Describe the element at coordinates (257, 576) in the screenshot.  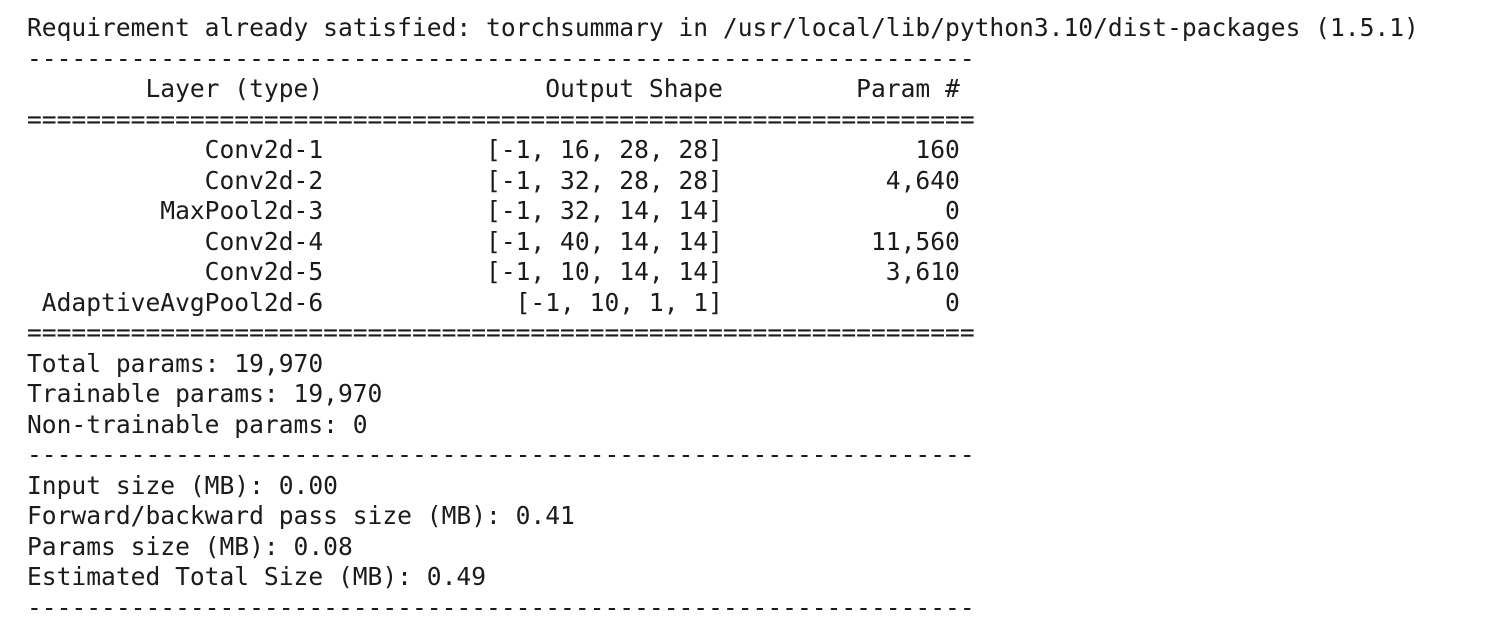
I see `estimated-total-size: Estimated Total Size (MB): 0.49` at that location.